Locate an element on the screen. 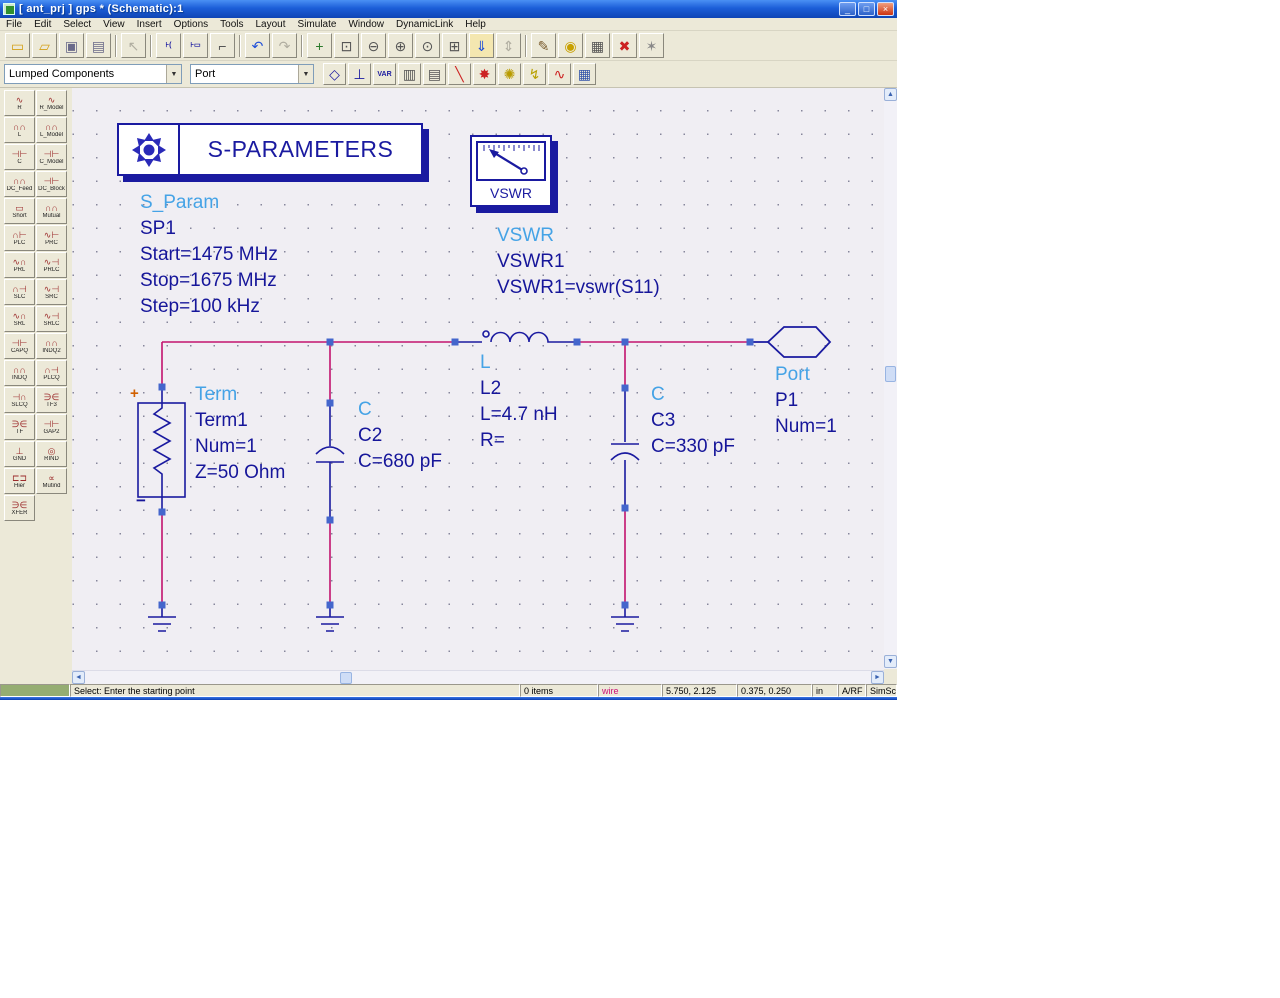 The width and height of the screenshot is (1280, 998). palette-item-c_model: ⊣⊢ C_Model is located at coordinates (51, 157).